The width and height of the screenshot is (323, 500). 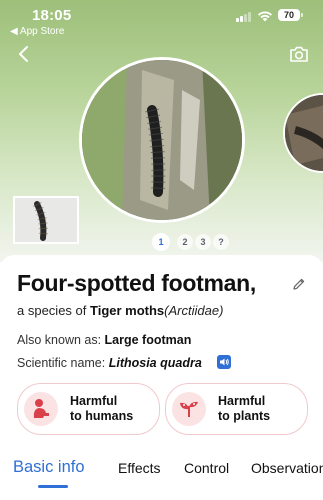 What do you see at coordinates (303, 133) in the screenshot?
I see `next-species-photo` at bounding box center [303, 133].